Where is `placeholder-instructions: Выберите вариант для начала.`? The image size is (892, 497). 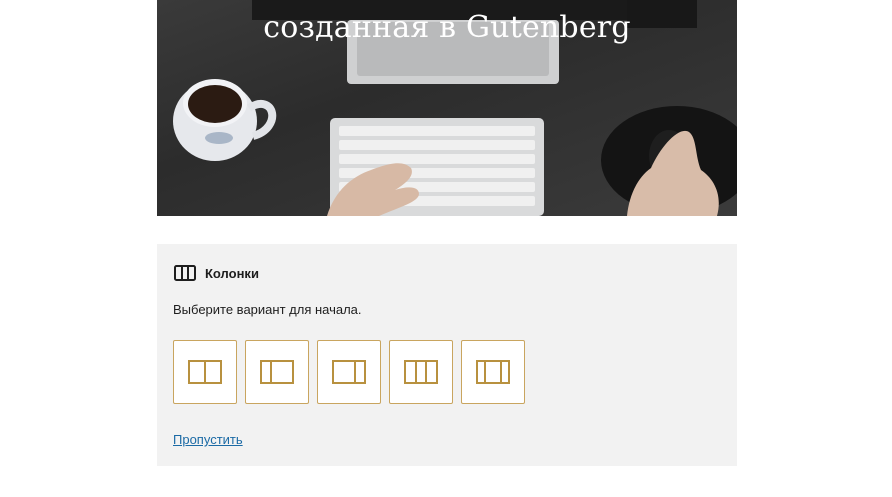
placeholder-instructions: Выберите вариант для начала. is located at coordinates (267, 309).